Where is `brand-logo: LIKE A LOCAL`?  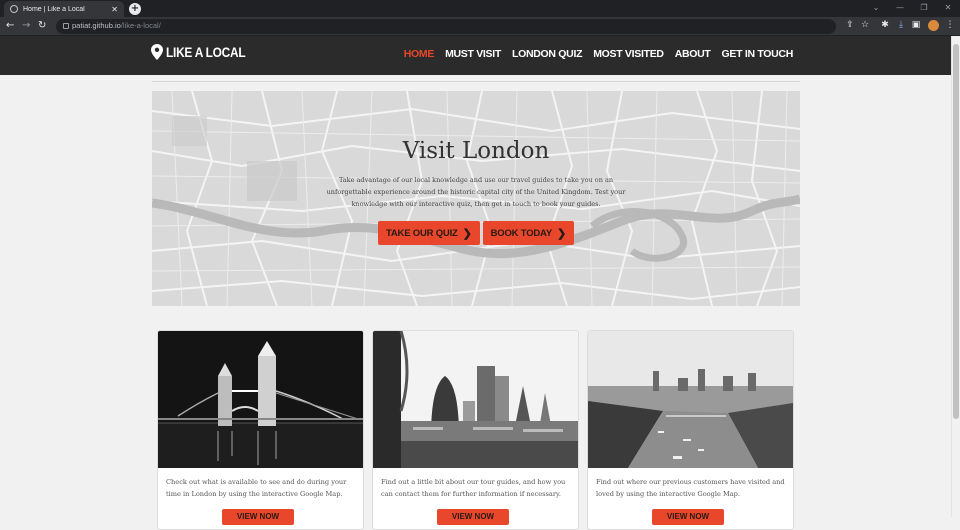 brand-logo: LIKE A LOCAL is located at coordinates (205, 52).